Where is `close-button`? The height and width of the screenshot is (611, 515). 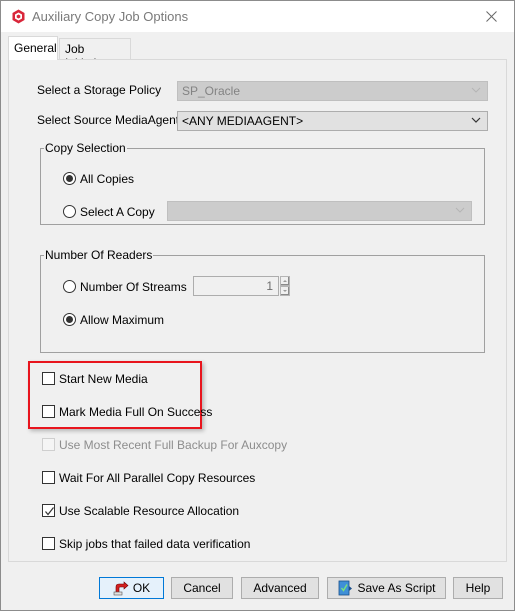
close-button is located at coordinates (491, 16).